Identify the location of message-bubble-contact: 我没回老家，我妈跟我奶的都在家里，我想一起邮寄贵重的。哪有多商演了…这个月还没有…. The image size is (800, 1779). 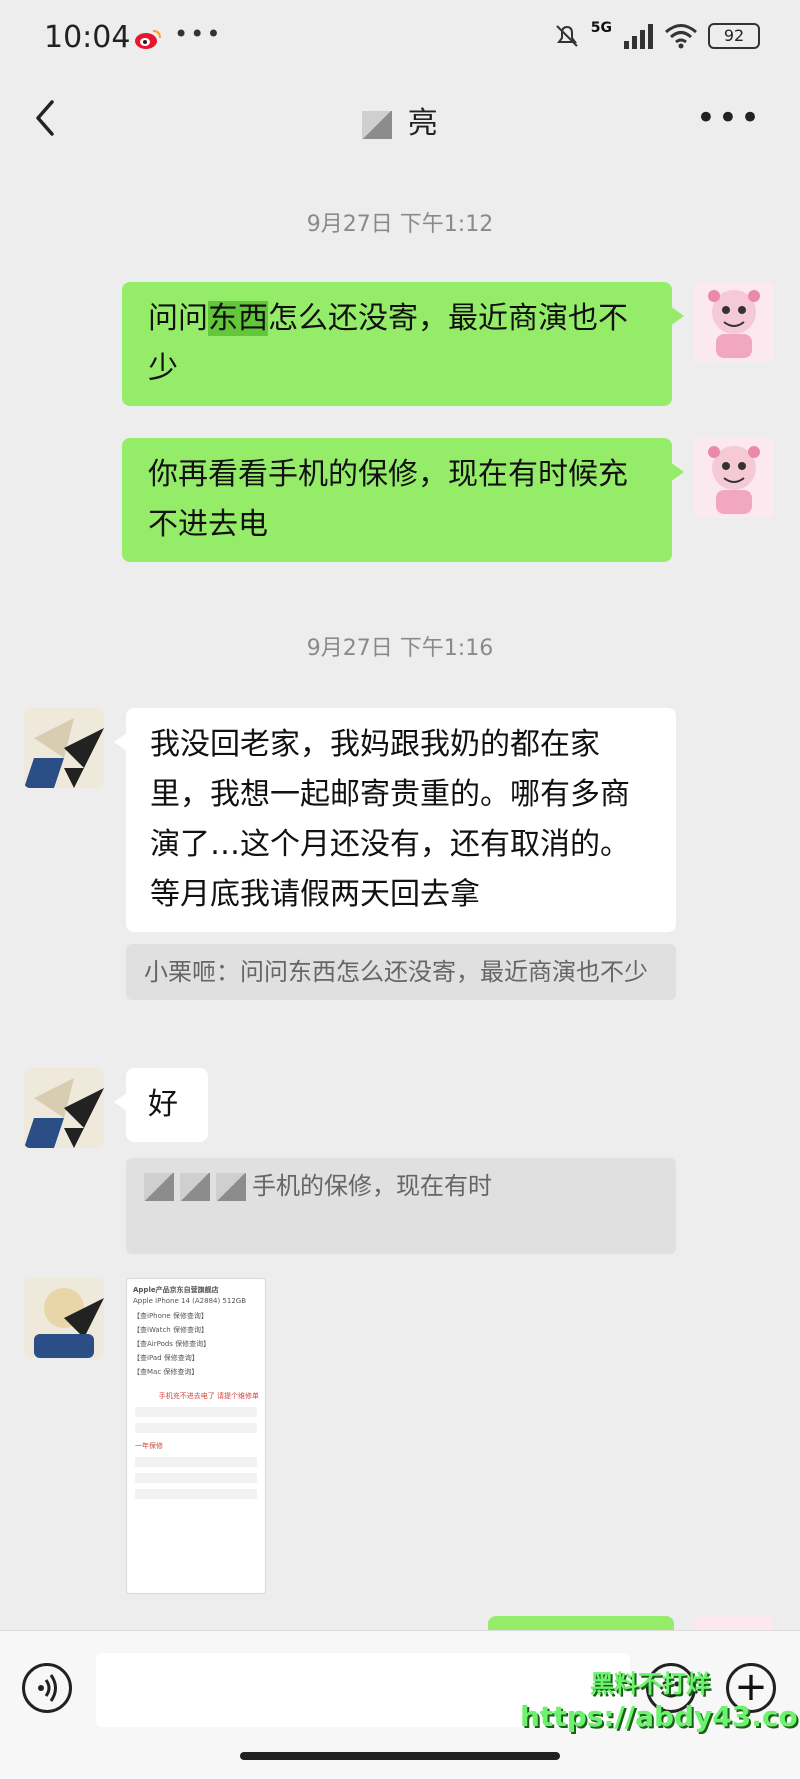
(395, 820).